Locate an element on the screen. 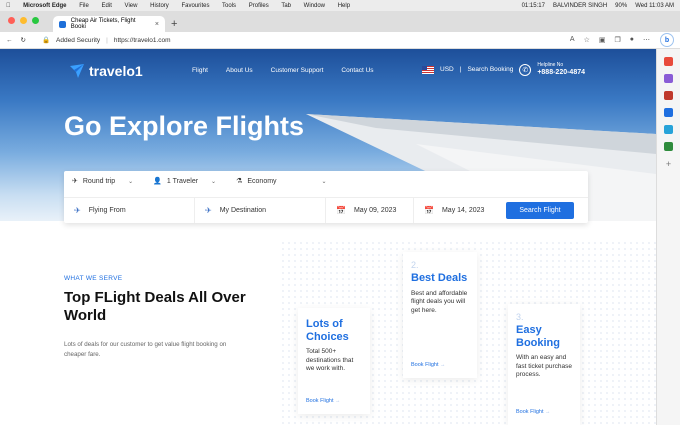  section-eyebrow: WHAT WE SERVE is located at coordinates (93, 278).